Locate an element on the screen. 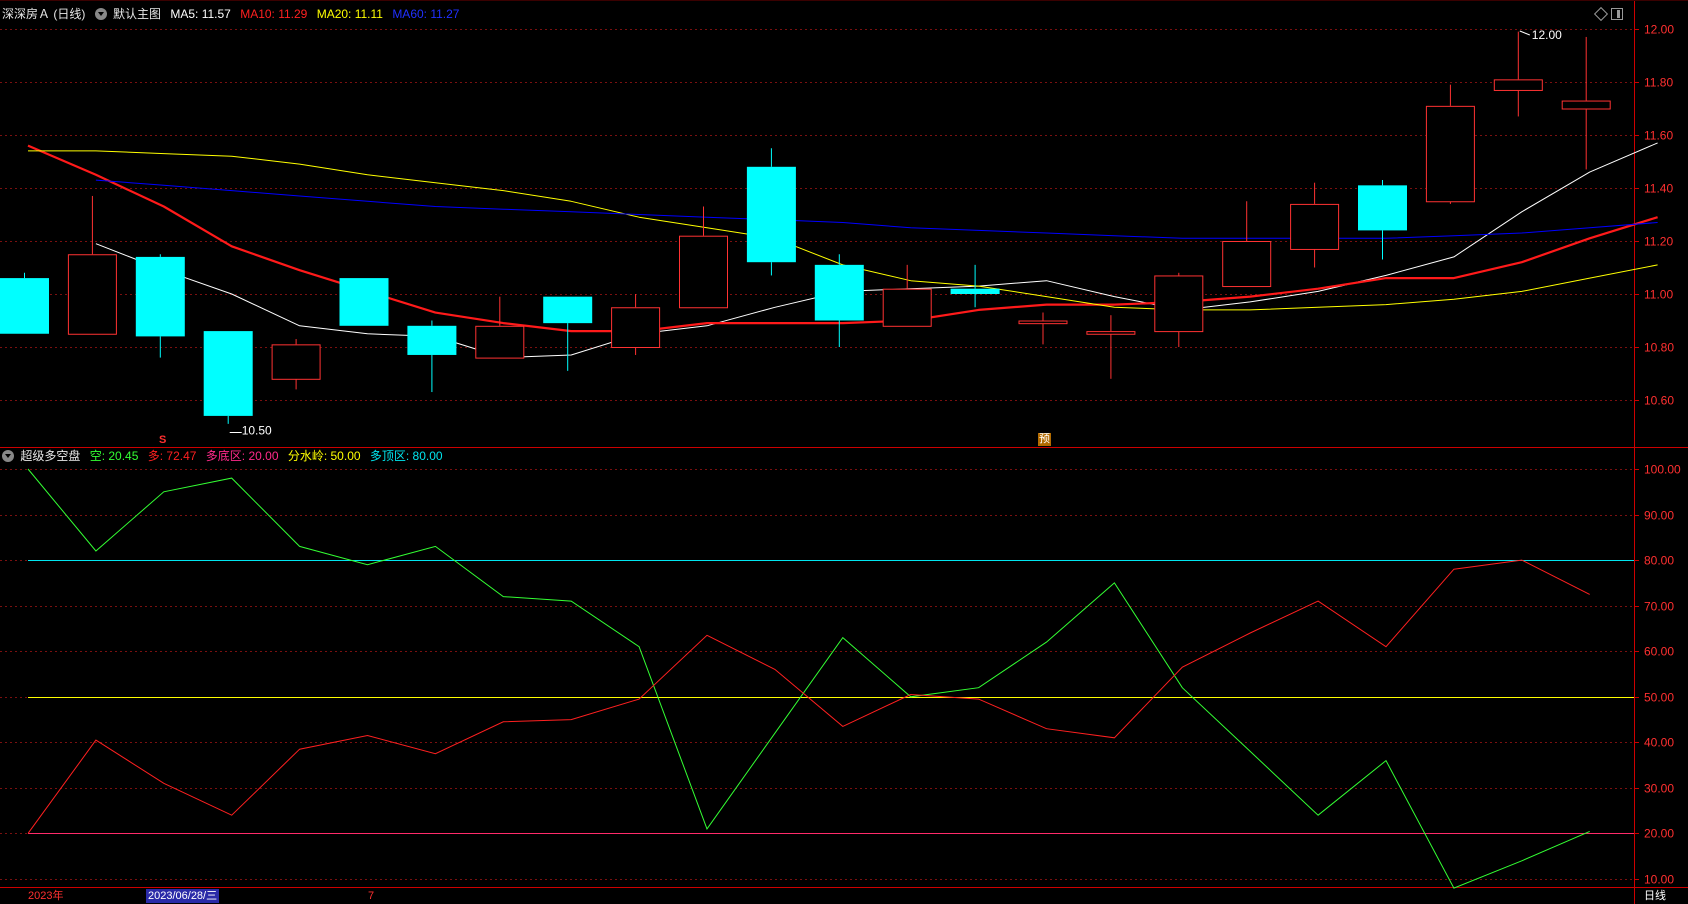  top-zone-label: 多顶区: 80.00 is located at coordinates (406, 456).